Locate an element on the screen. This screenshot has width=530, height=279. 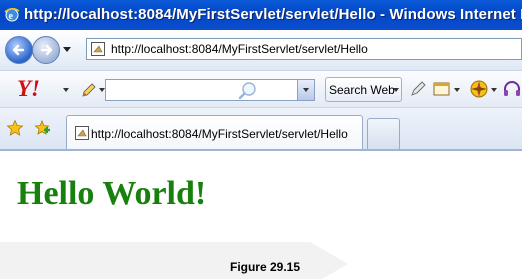
mail-icon is located at coordinates (442, 89).